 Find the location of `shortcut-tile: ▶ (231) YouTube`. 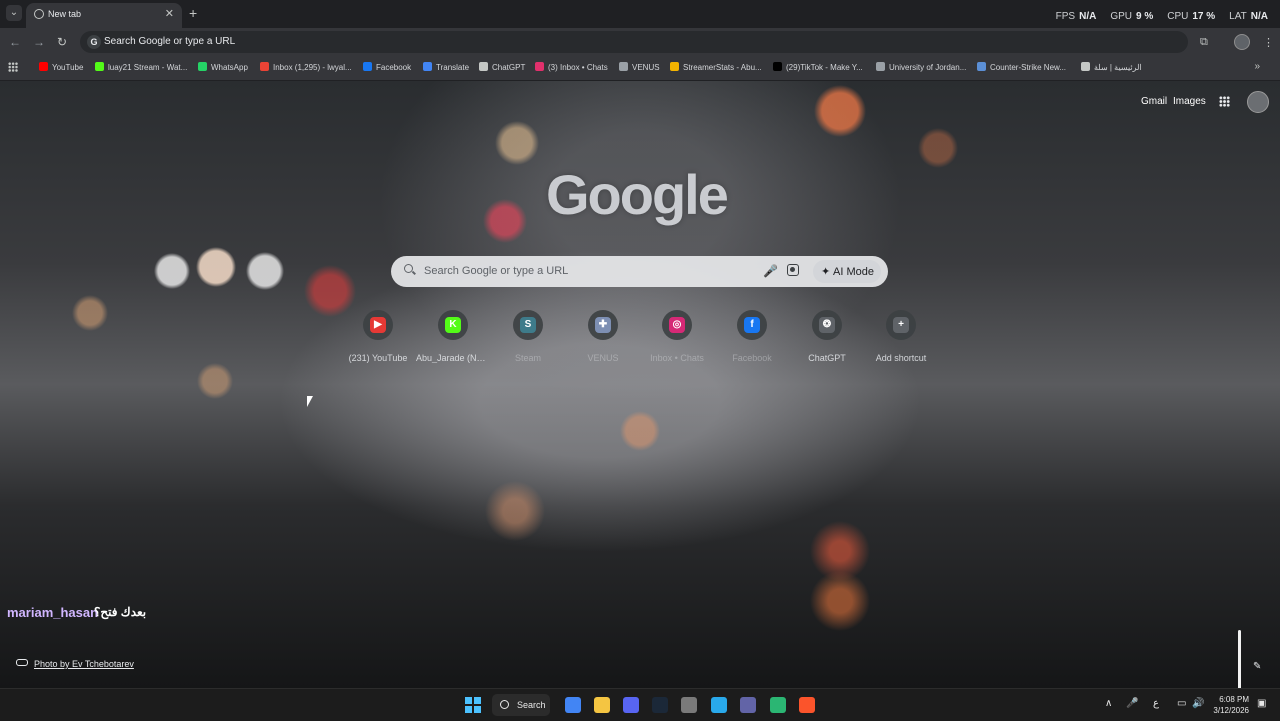

shortcut-tile: ▶ (231) YouTube is located at coordinates (378, 340).